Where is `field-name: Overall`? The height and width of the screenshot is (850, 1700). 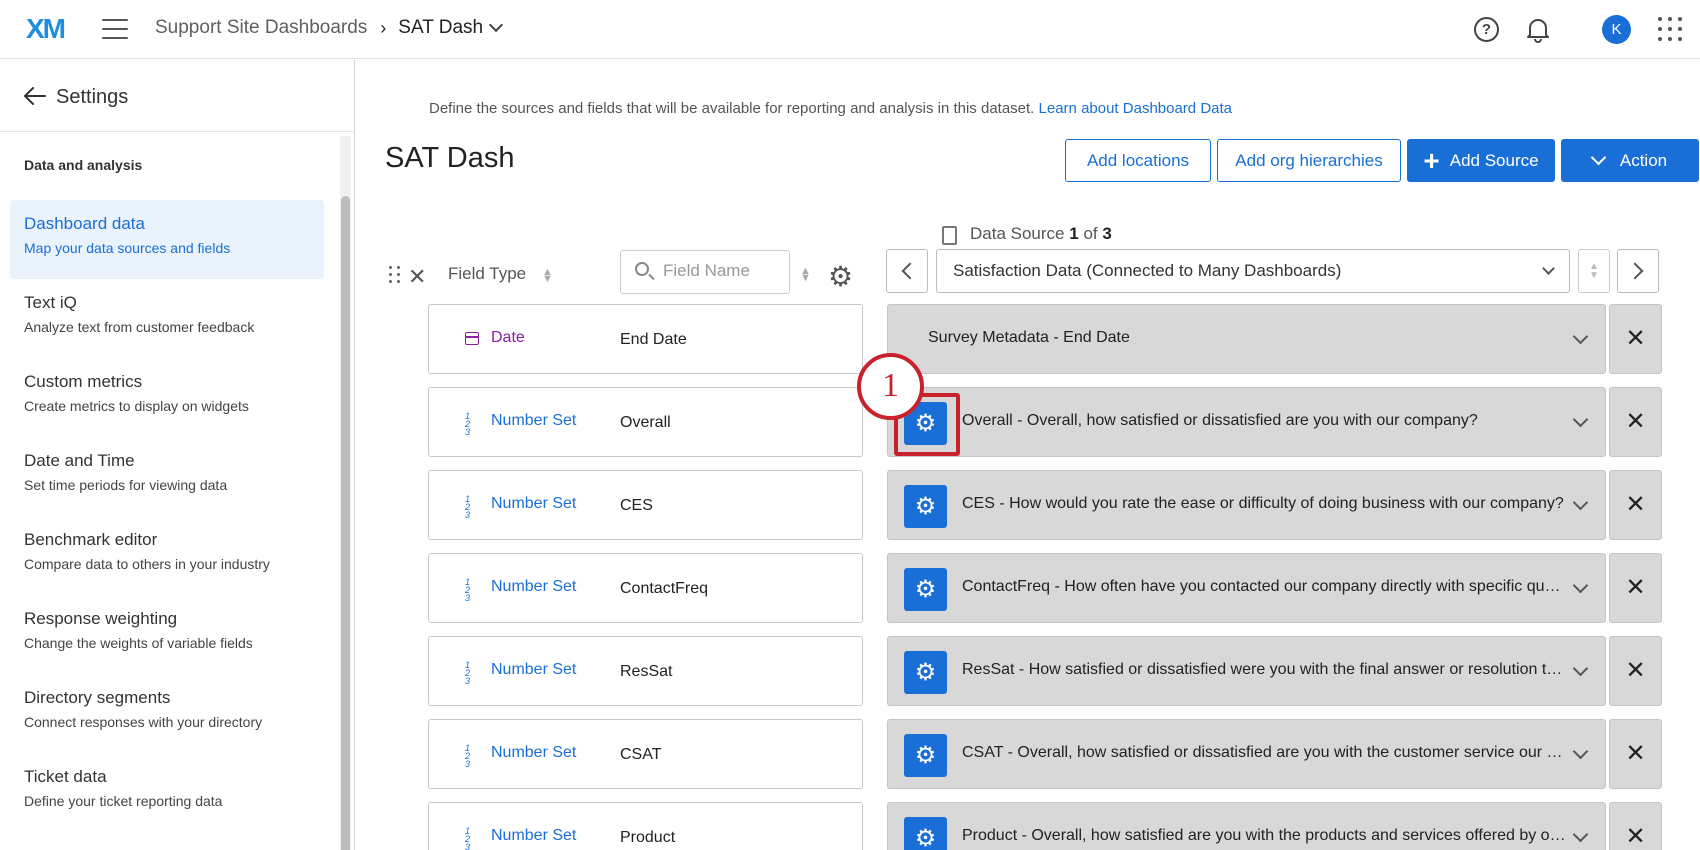
field-name: Overall is located at coordinates (645, 422).